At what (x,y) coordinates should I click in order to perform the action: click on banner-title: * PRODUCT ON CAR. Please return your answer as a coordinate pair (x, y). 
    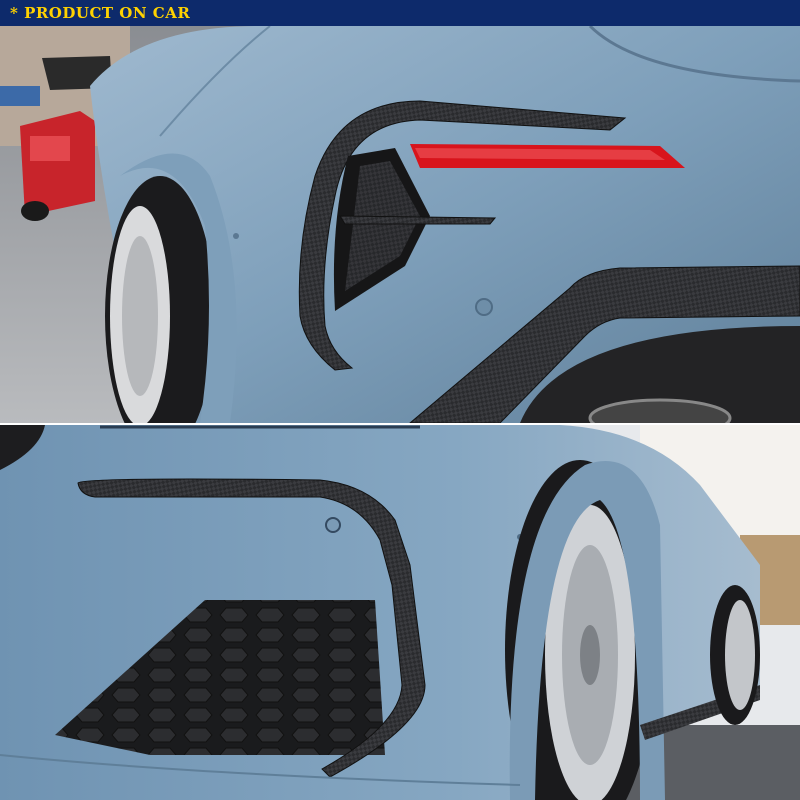
    Looking at the image, I should click on (100, 13).